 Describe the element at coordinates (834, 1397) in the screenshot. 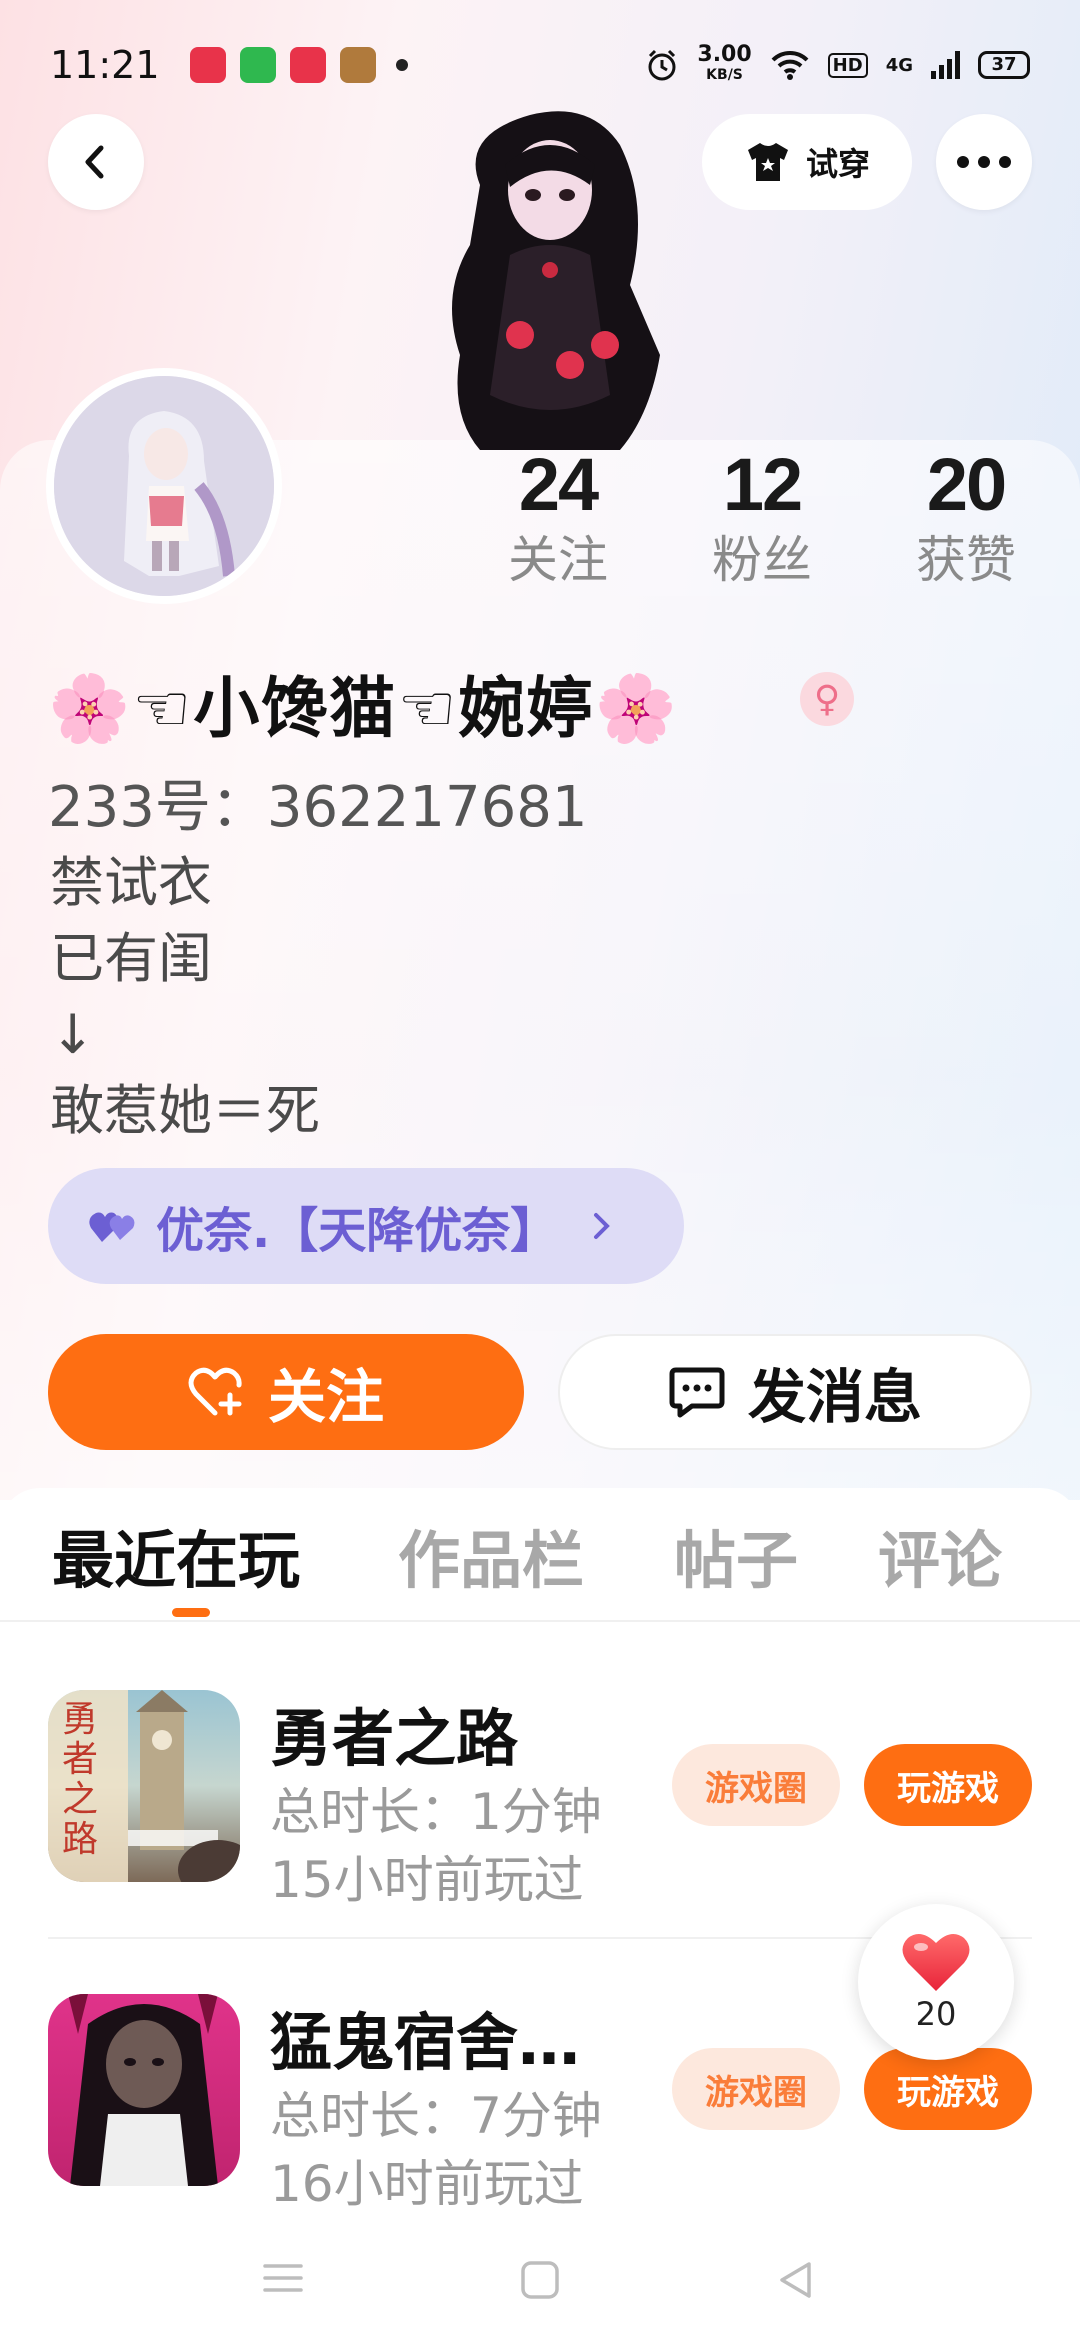

I see `send-message-label: 发消息` at that location.